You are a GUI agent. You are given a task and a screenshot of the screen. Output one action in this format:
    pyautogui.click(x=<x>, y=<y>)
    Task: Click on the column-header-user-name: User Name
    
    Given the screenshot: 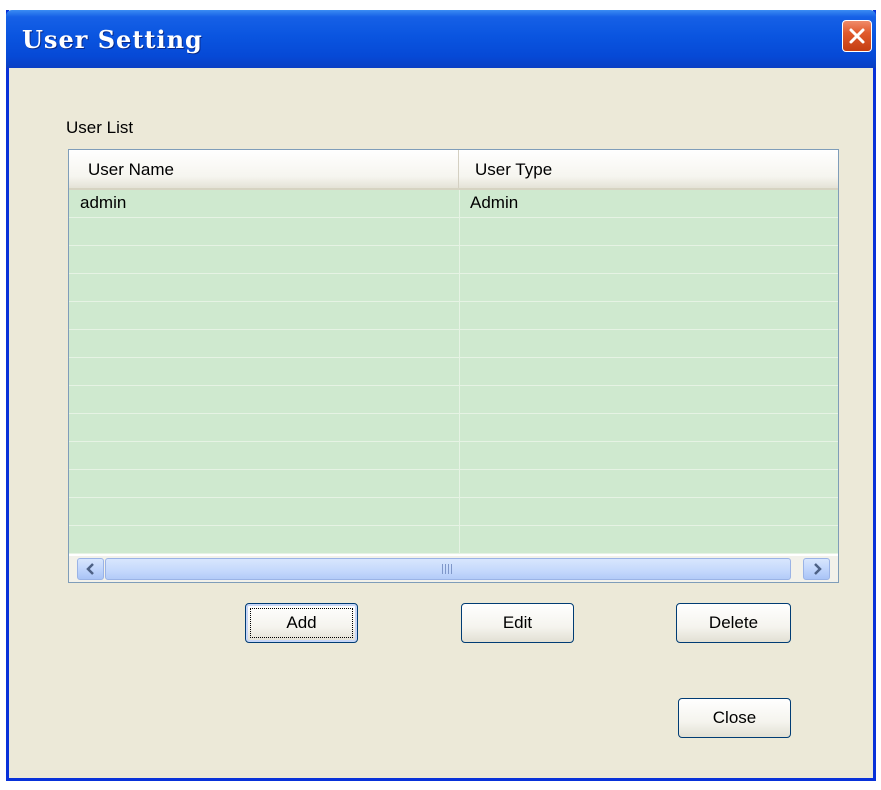 What is the action you would take?
    pyautogui.click(x=264, y=169)
    